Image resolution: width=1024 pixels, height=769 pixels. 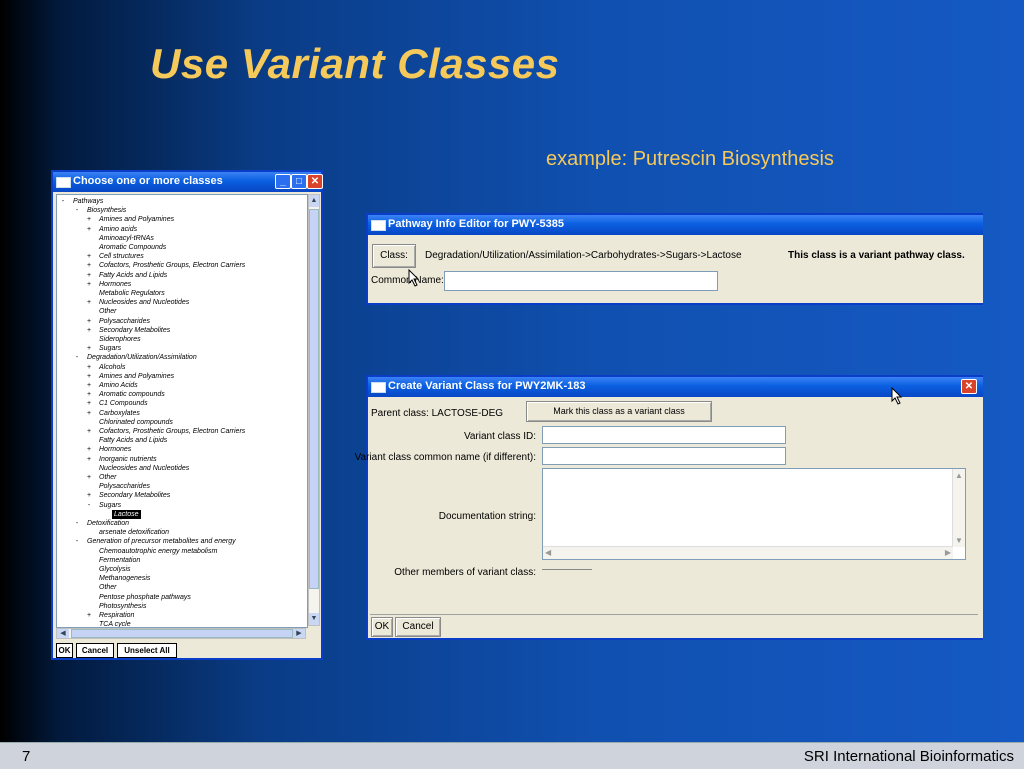 What do you see at coordinates (418, 627) in the screenshot?
I see `variant-cancel-button: Cancel` at bounding box center [418, 627].